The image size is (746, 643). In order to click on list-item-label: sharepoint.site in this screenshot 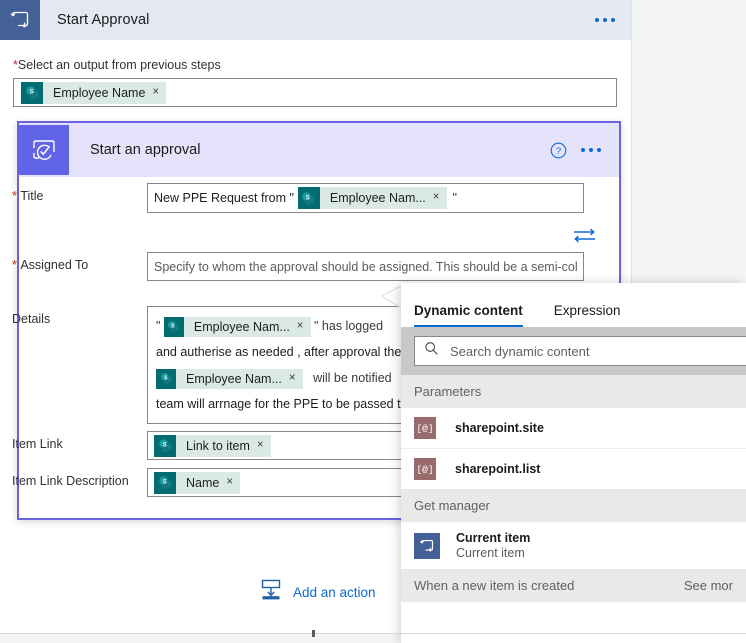, I will do `click(499, 428)`.